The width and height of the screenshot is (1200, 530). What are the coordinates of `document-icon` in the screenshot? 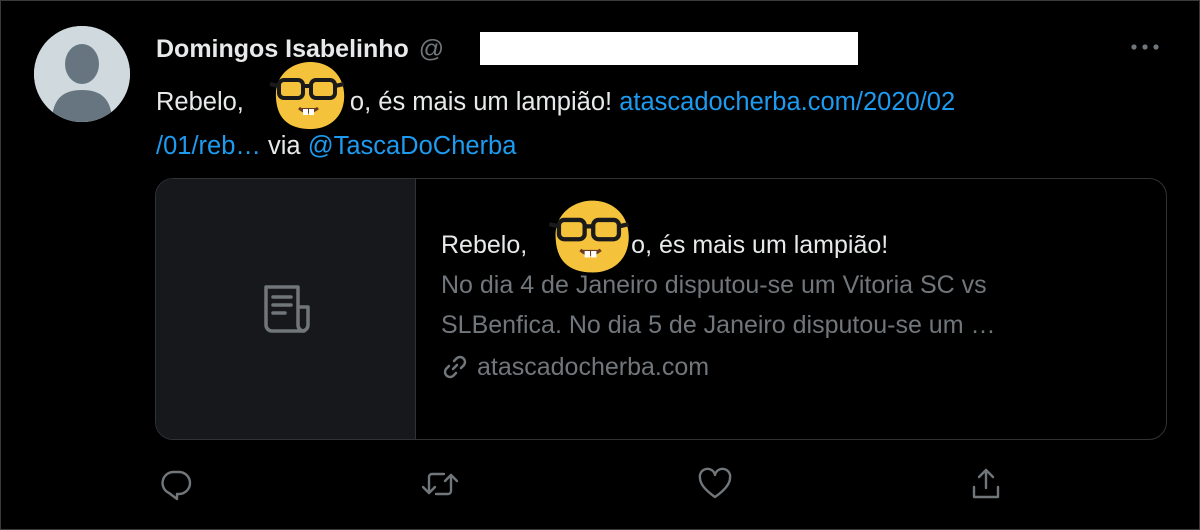 It's located at (286, 309).